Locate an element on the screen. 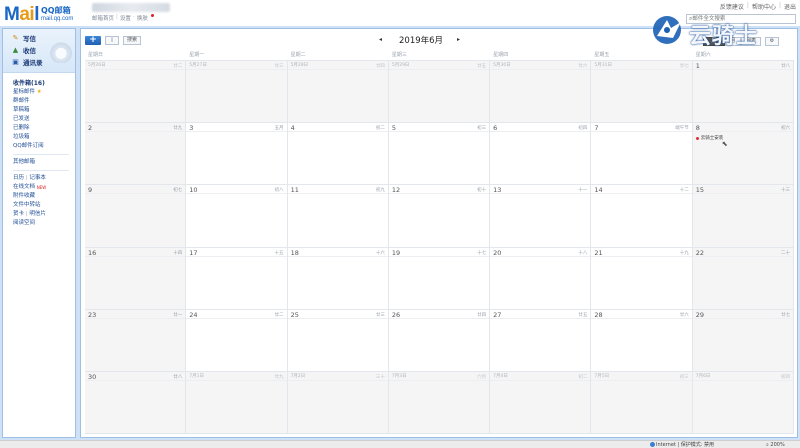  day-cell: 16 十四 is located at coordinates (136, 278).